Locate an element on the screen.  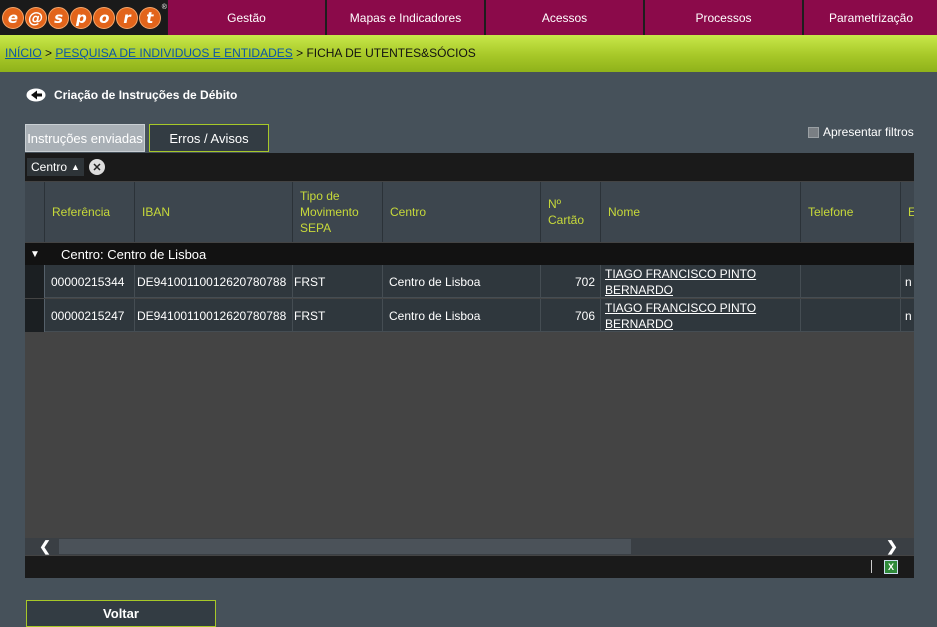
group-chip-label: Centro ▲ is located at coordinates (55, 167).